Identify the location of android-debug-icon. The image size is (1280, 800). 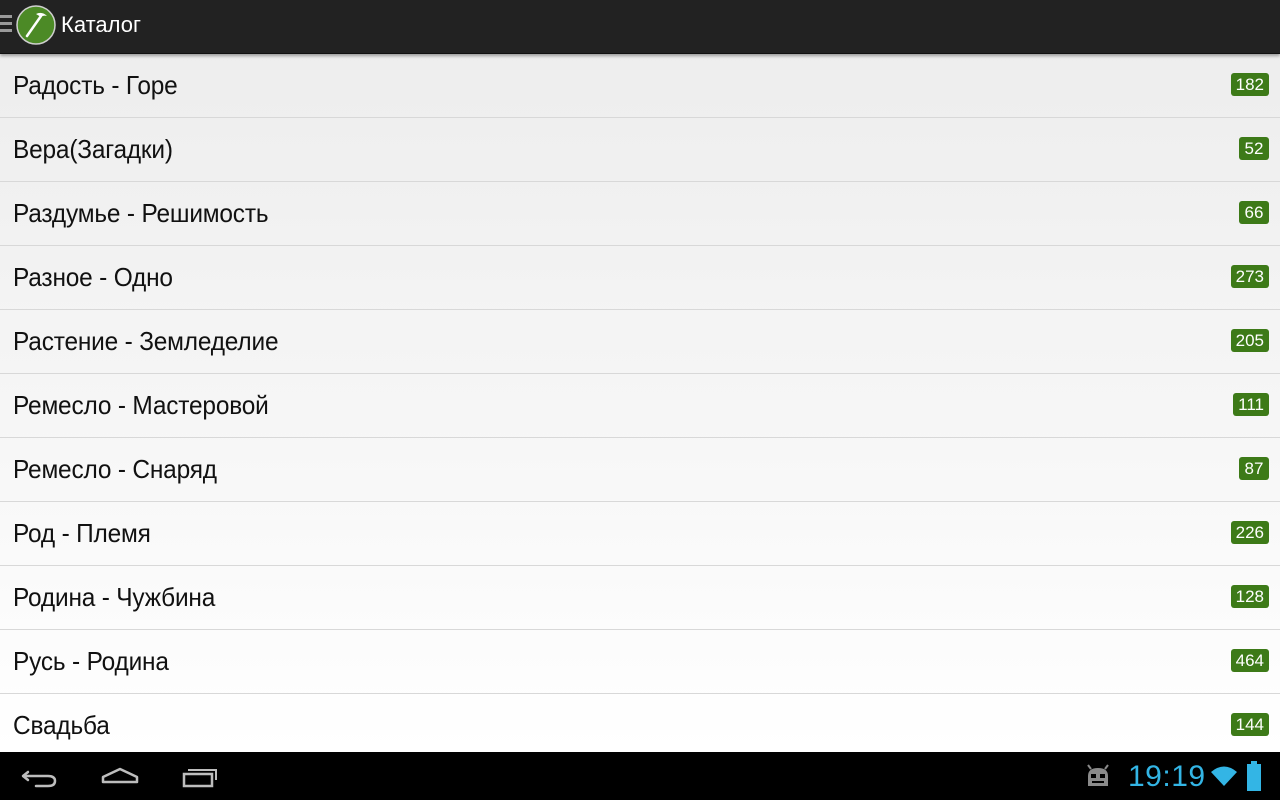
(1098, 775).